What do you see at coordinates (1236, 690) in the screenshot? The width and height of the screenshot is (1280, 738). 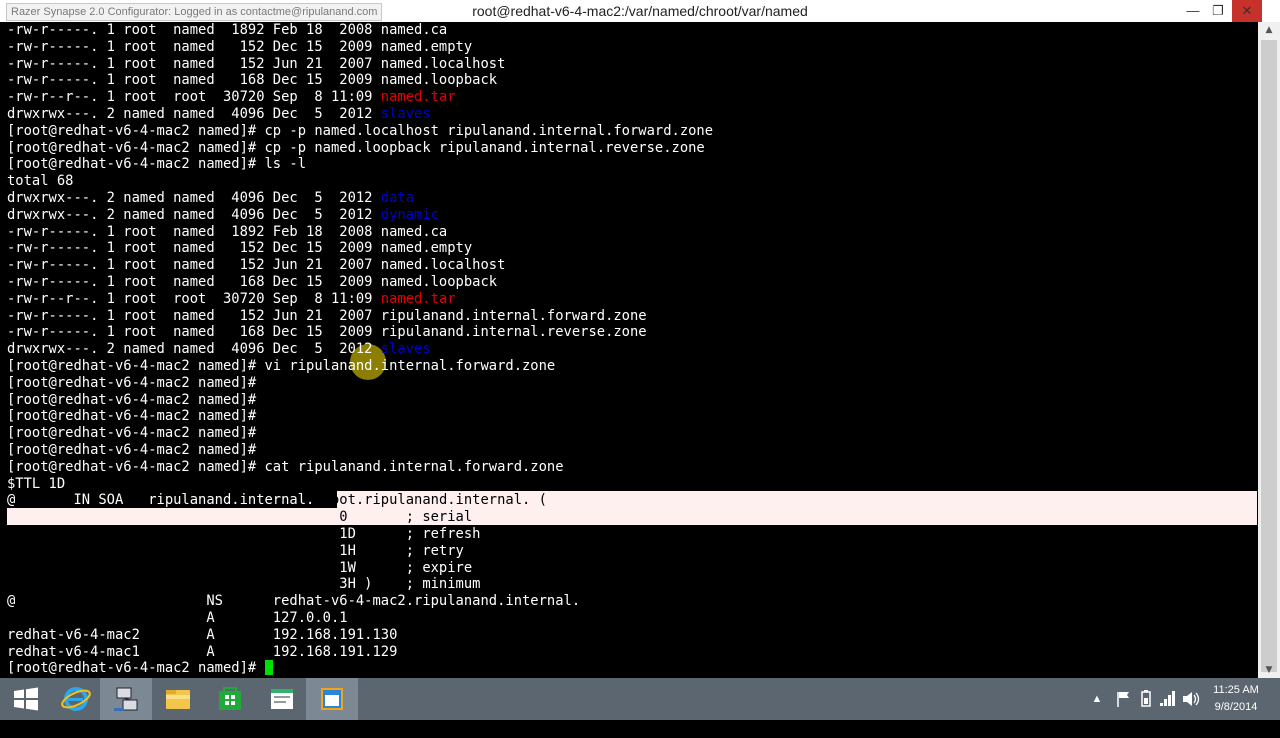 I see `clock-time: 11:25 AM` at bounding box center [1236, 690].